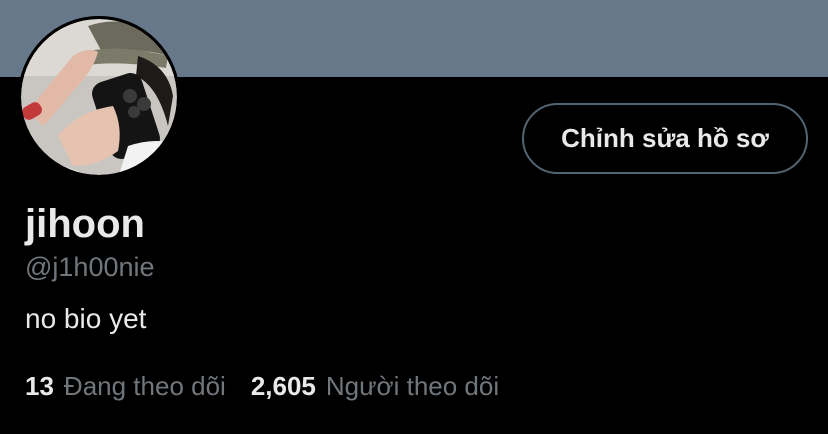 The width and height of the screenshot is (828, 434). I want to click on avatar, so click(99, 97).